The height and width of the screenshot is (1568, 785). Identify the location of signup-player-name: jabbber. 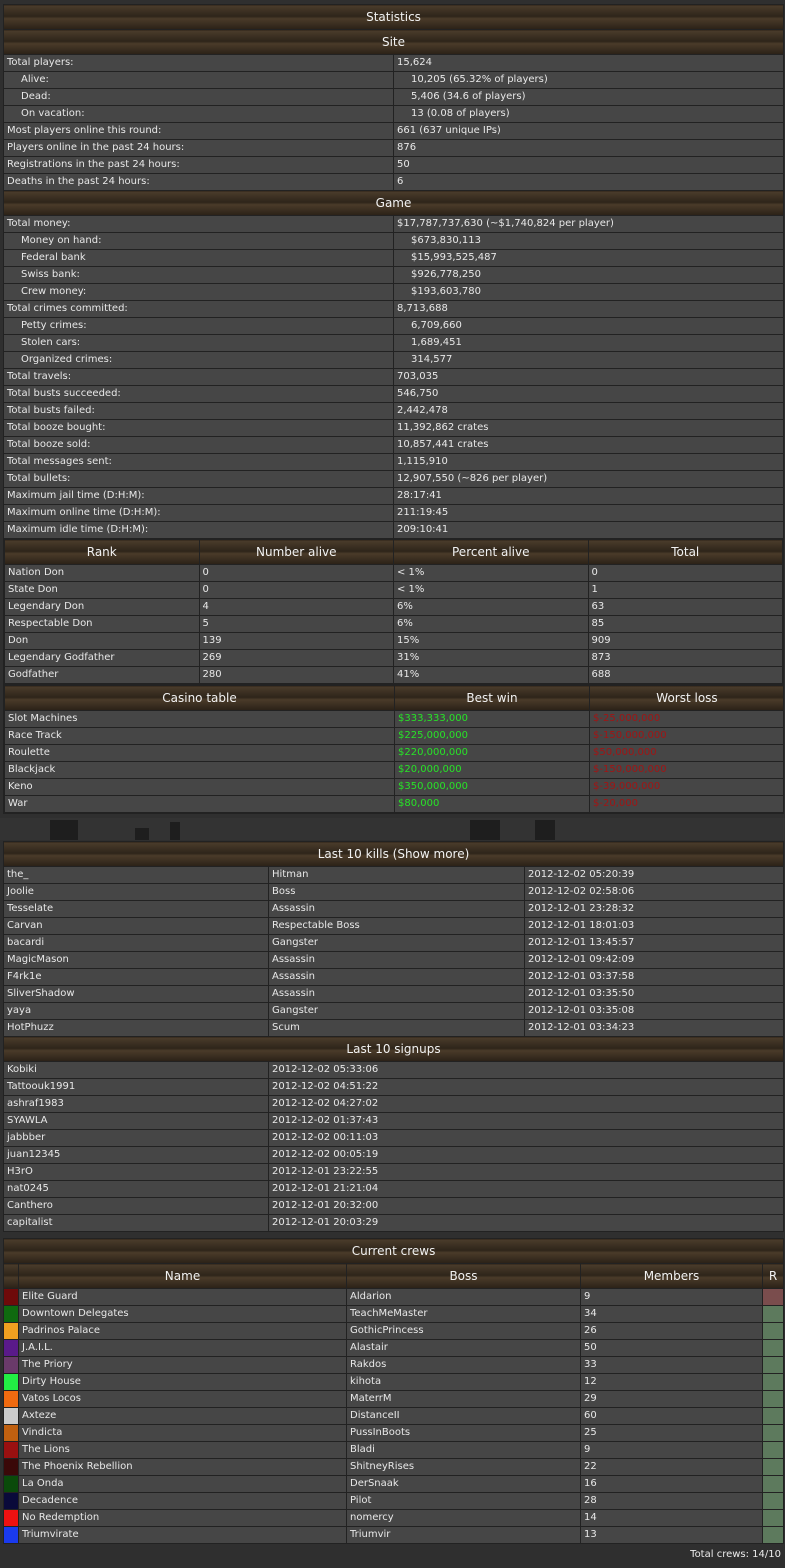
(136, 1138).